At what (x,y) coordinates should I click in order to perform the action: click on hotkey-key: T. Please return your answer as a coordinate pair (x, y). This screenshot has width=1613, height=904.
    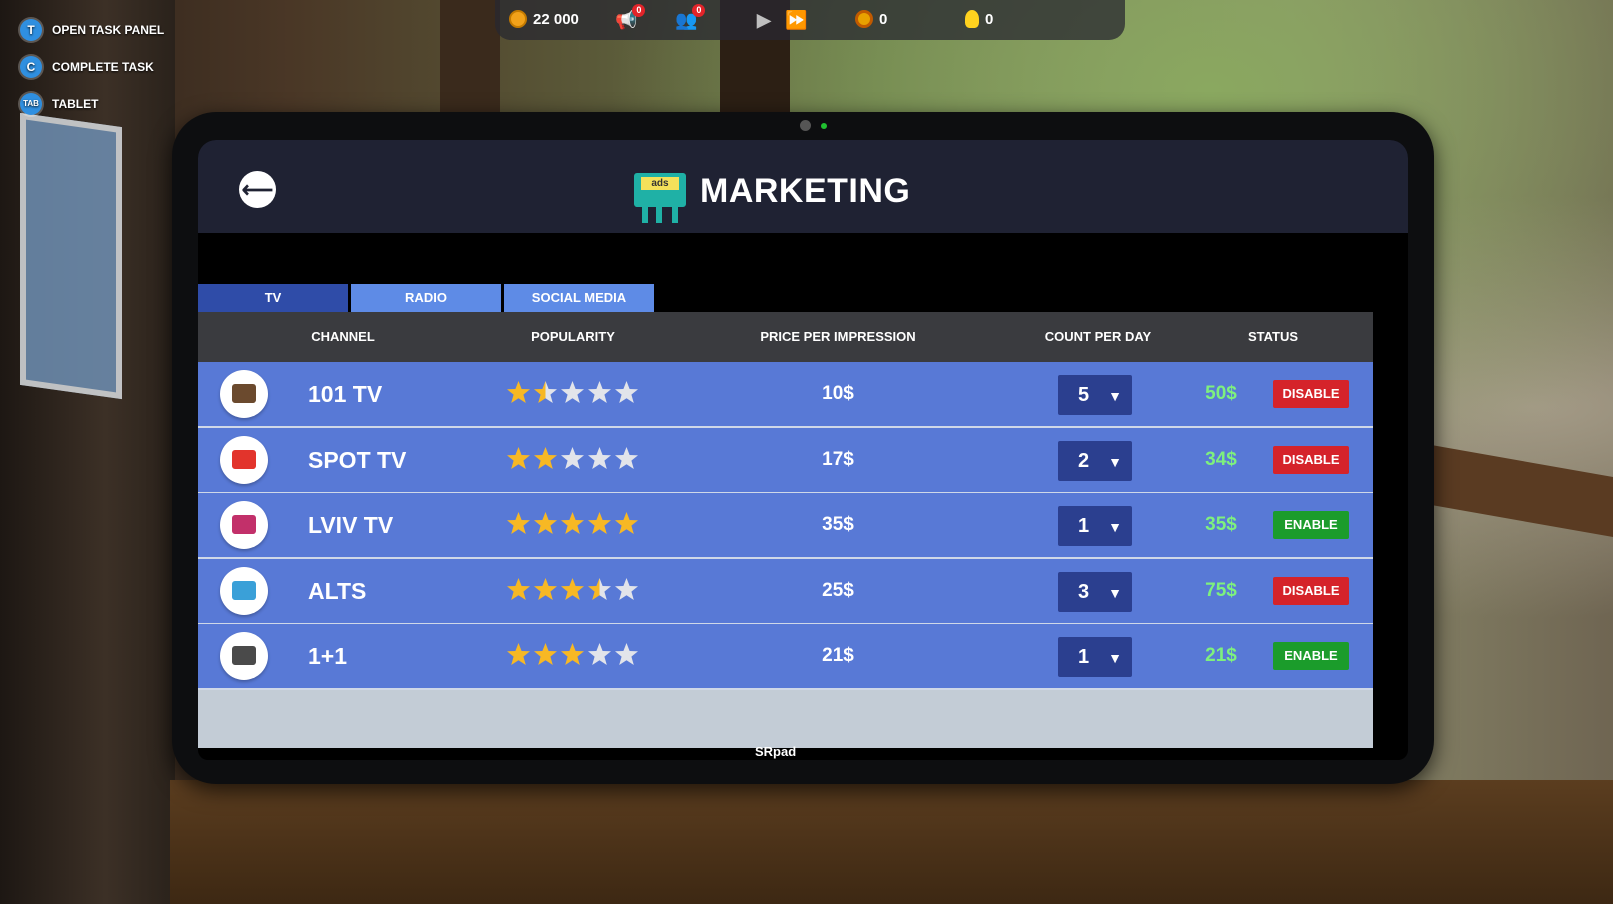
    Looking at the image, I should click on (31, 30).